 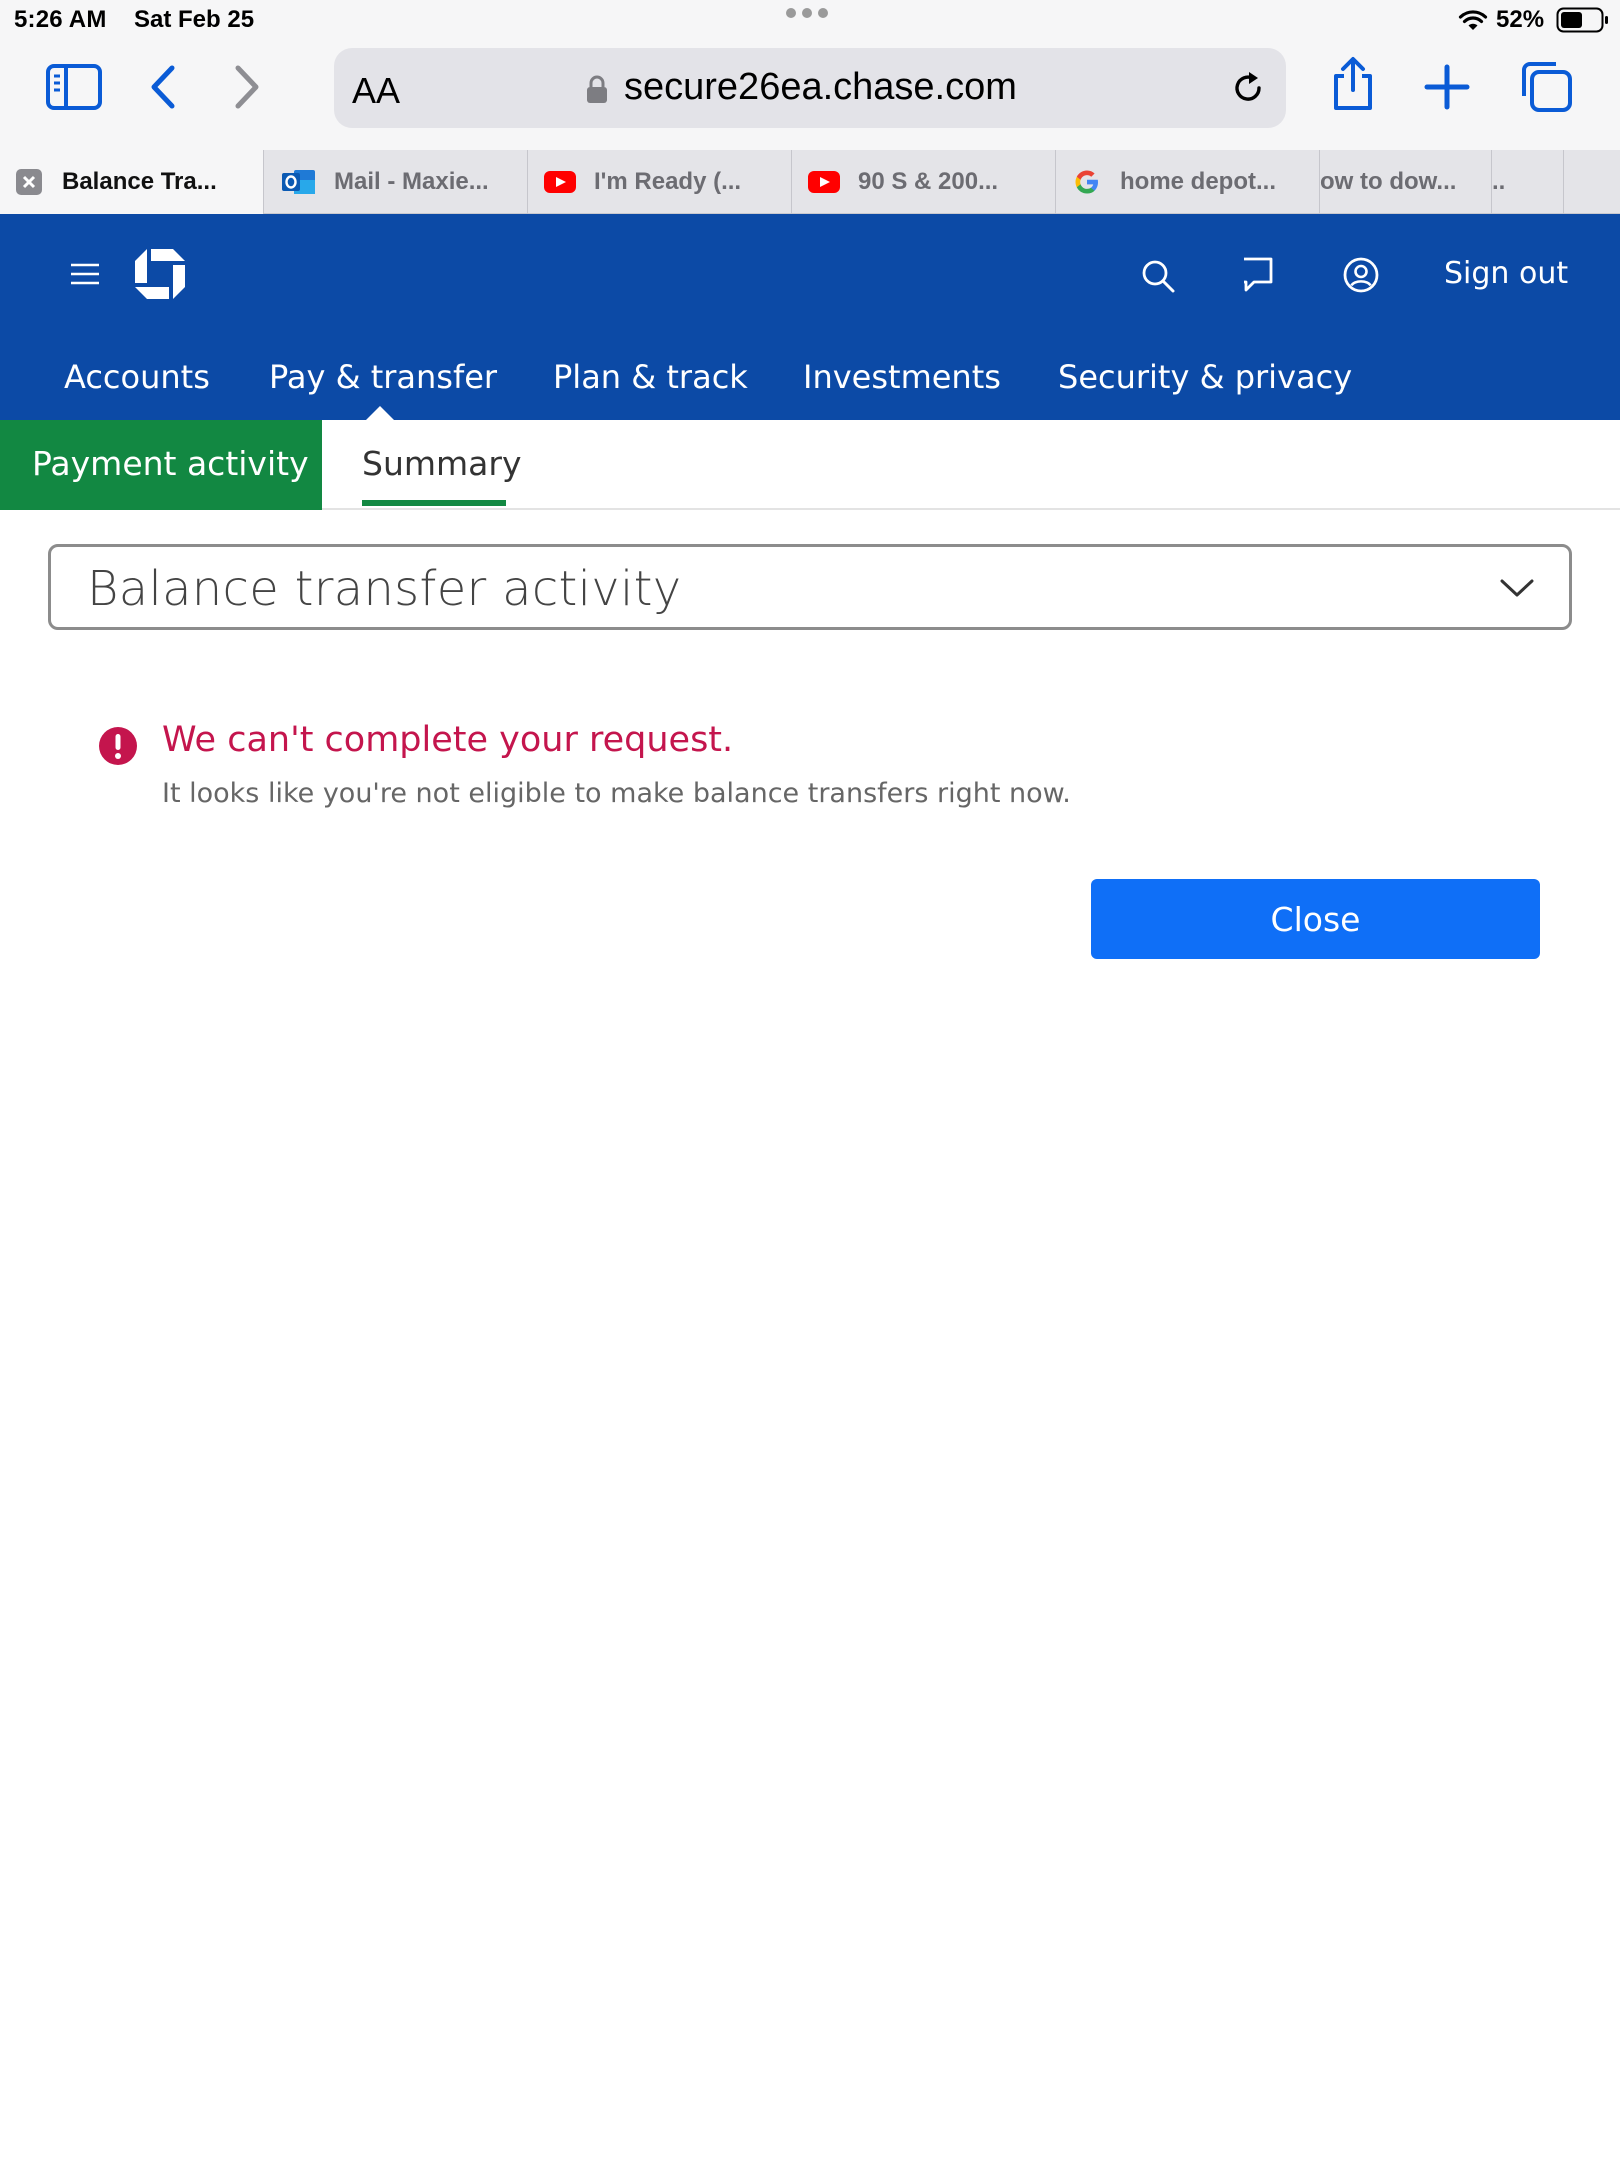 I want to click on nav-investments: Investments, so click(x=902, y=377).